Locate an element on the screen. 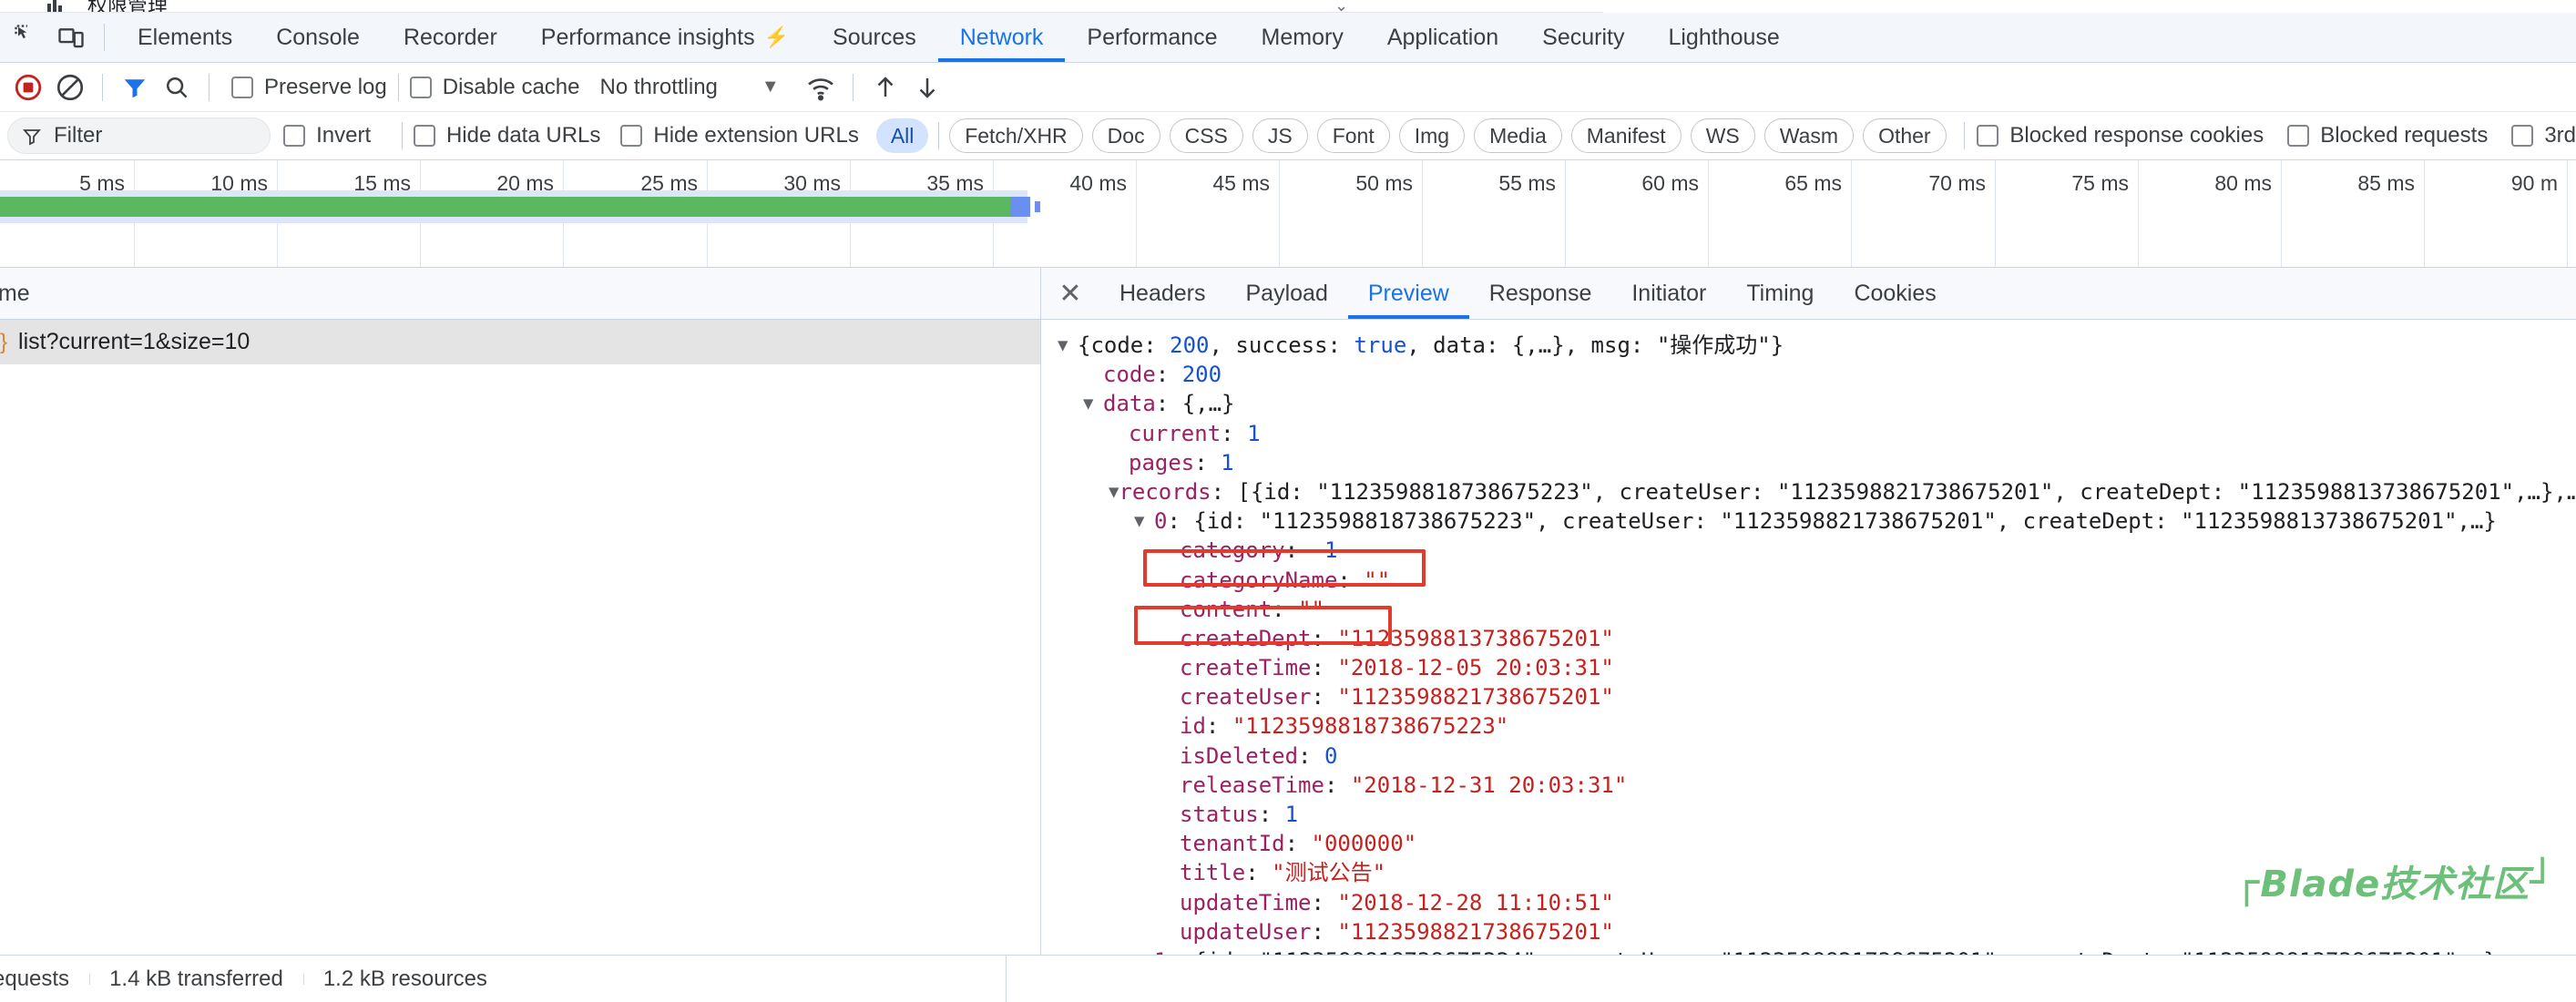  preserve-log-checkbox: Preserve log is located at coordinates (309, 87).